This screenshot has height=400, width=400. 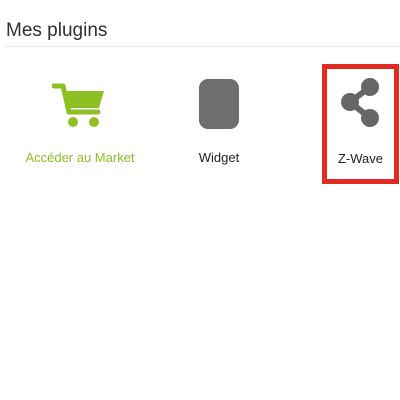 I want to click on cart-icon, so click(x=80, y=104).